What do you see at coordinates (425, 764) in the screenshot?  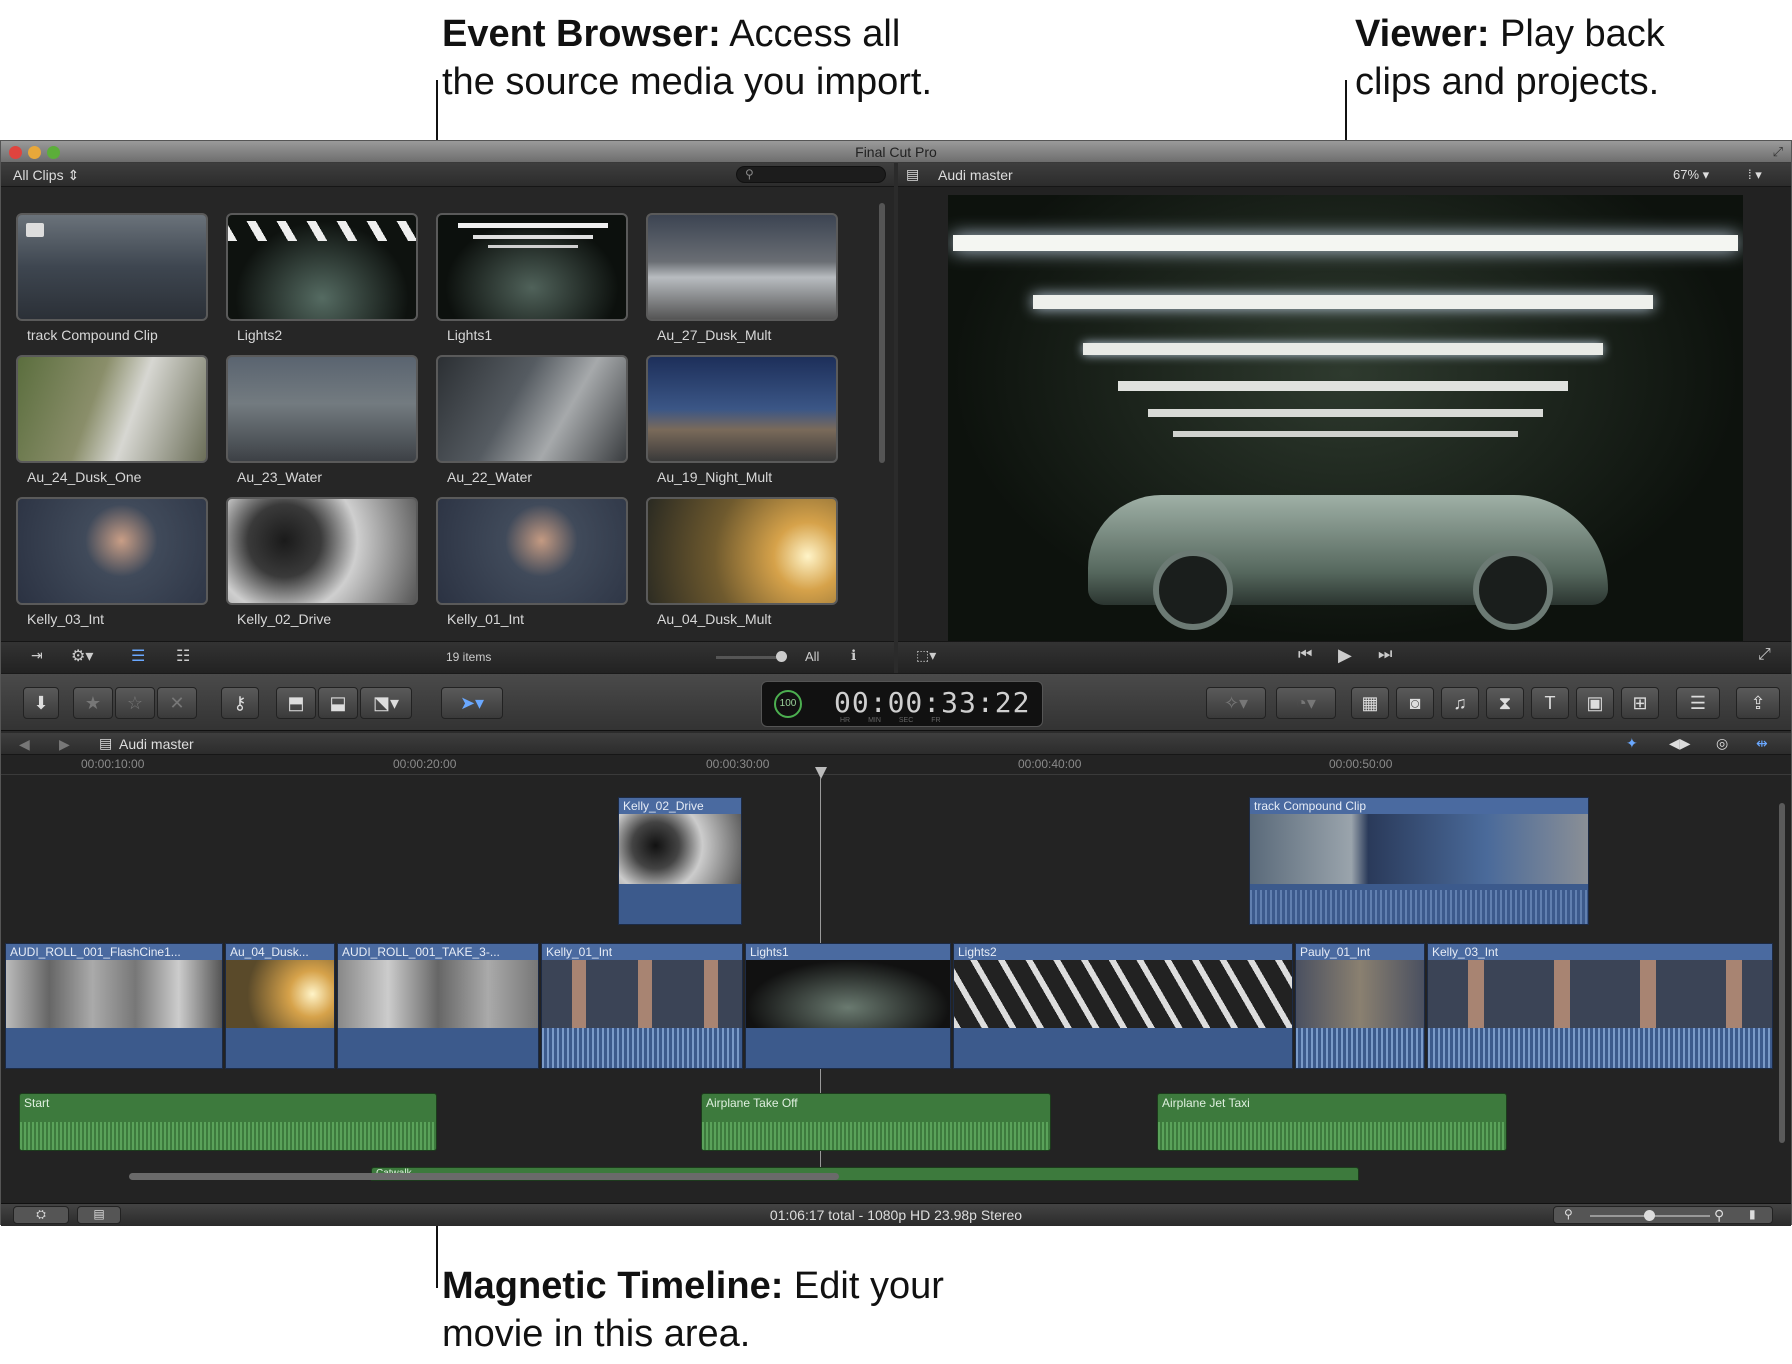 I see `ruler-tick-label: 00:00:20:00` at bounding box center [425, 764].